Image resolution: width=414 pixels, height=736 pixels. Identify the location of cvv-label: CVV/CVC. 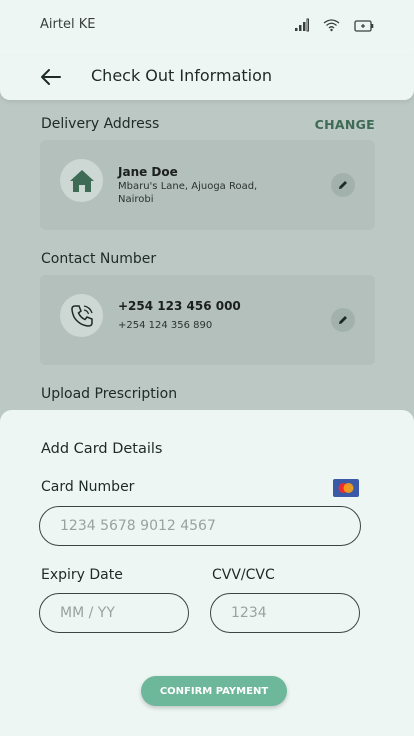
(243, 575).